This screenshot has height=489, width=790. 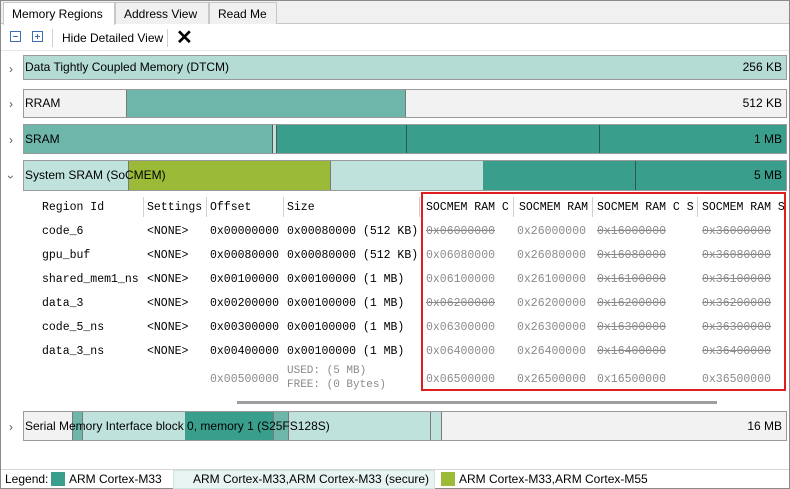 I want to click on used-size: USED: (5 MB), so click(x=327, y=371).